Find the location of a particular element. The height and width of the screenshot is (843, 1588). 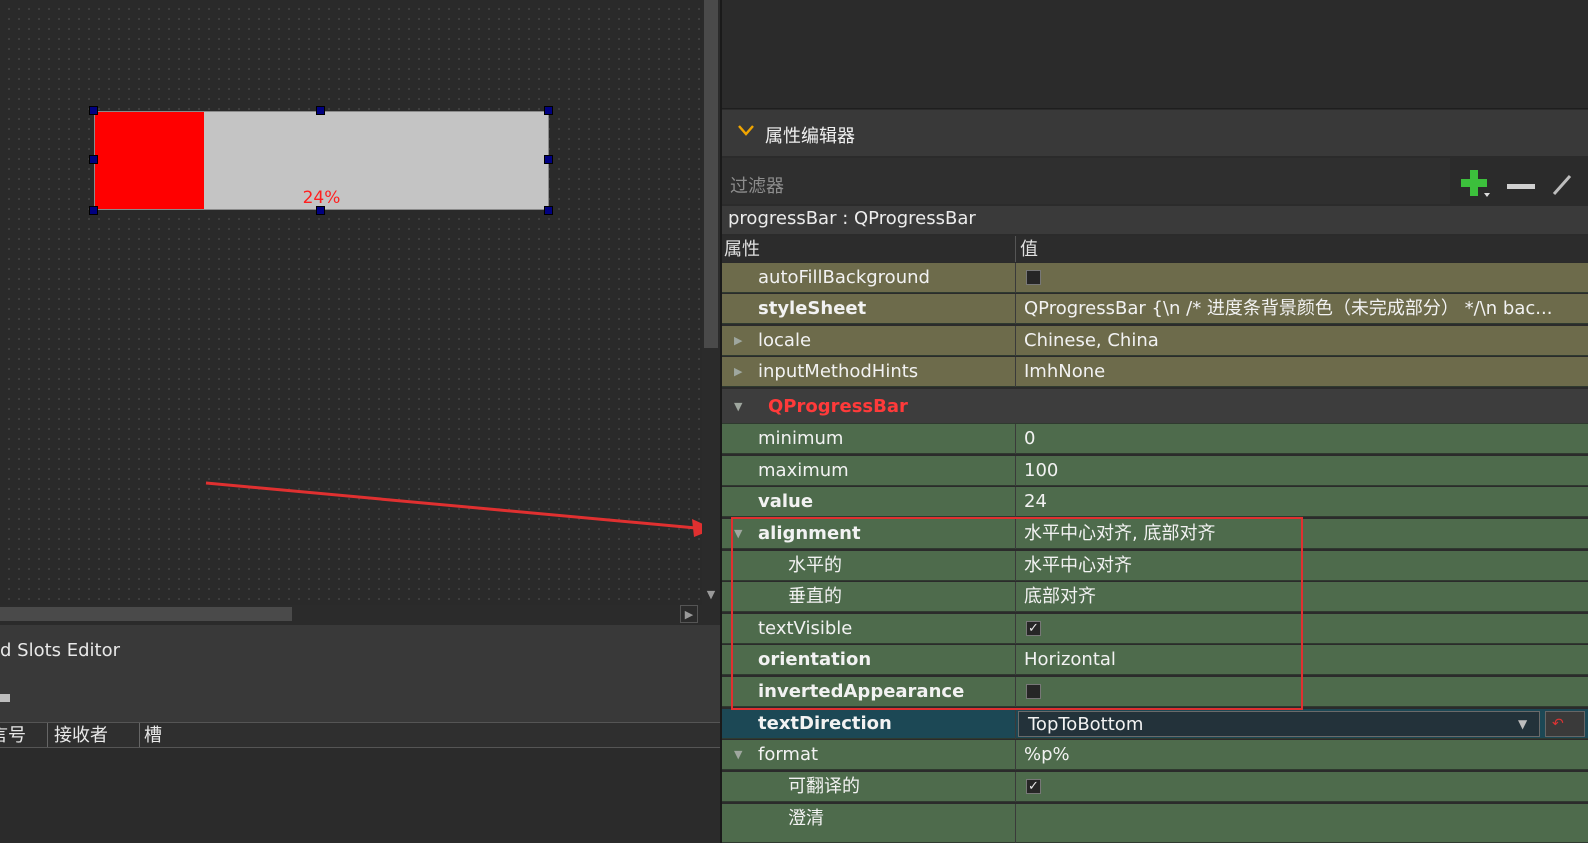

property-row-inputmethodhints: ▶ inputMethodHints ImhNone is located at coordinates (1155, 372).